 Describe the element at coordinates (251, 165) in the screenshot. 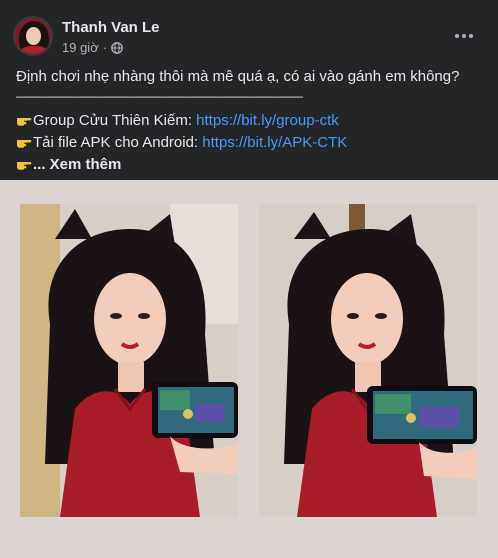

I see `see-more-line: ... Xem thêm` at that location.